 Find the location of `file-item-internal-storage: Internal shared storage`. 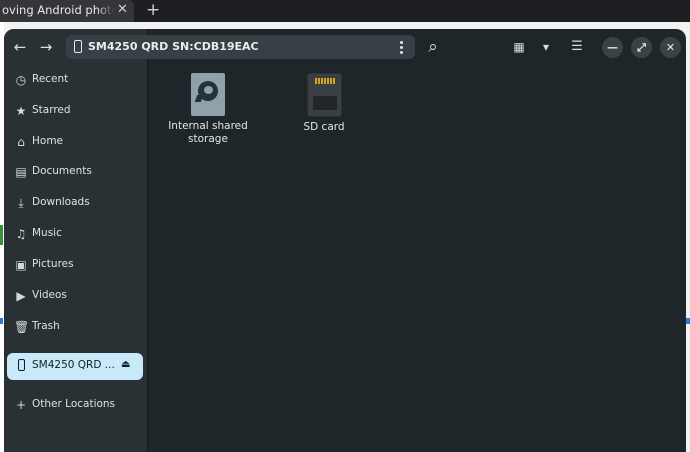

file-item-internal-storage: Internal shared storage is located at coordinates (208, 109).